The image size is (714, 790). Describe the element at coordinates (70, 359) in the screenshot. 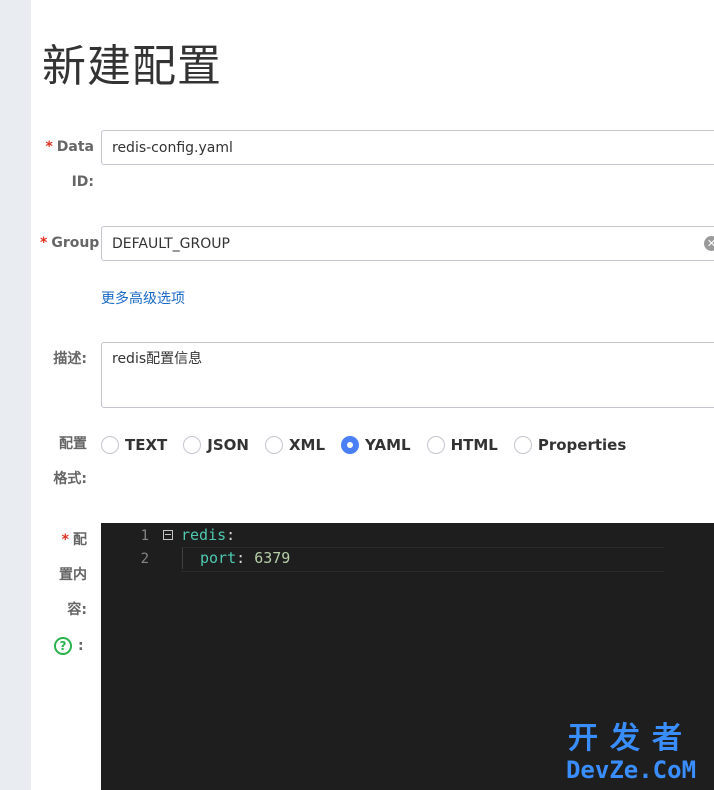

I see `description-label: 描述:` at that location.